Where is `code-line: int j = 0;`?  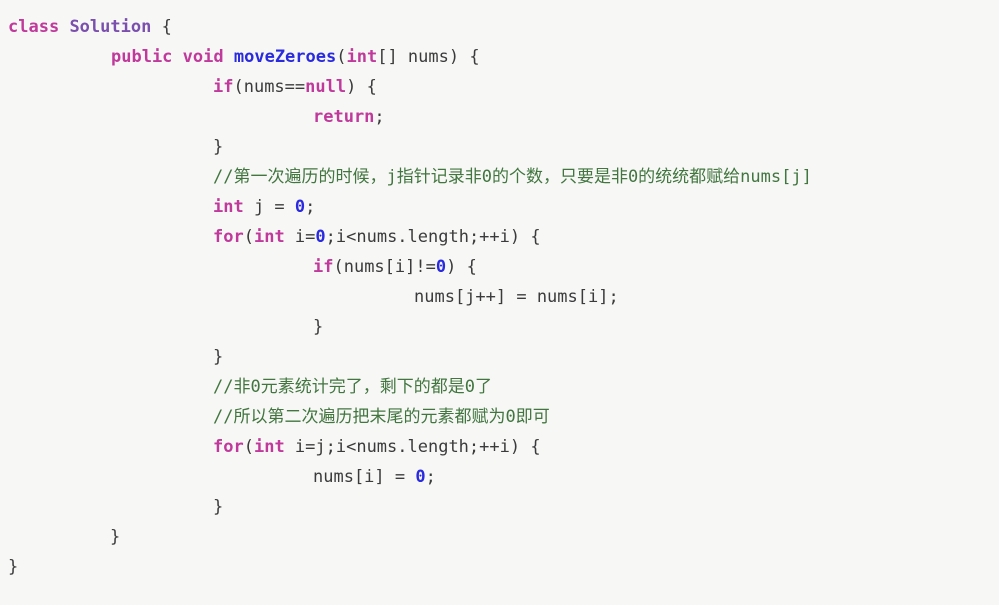
code-line: int j = 0; is located at coordinates (499, 207).